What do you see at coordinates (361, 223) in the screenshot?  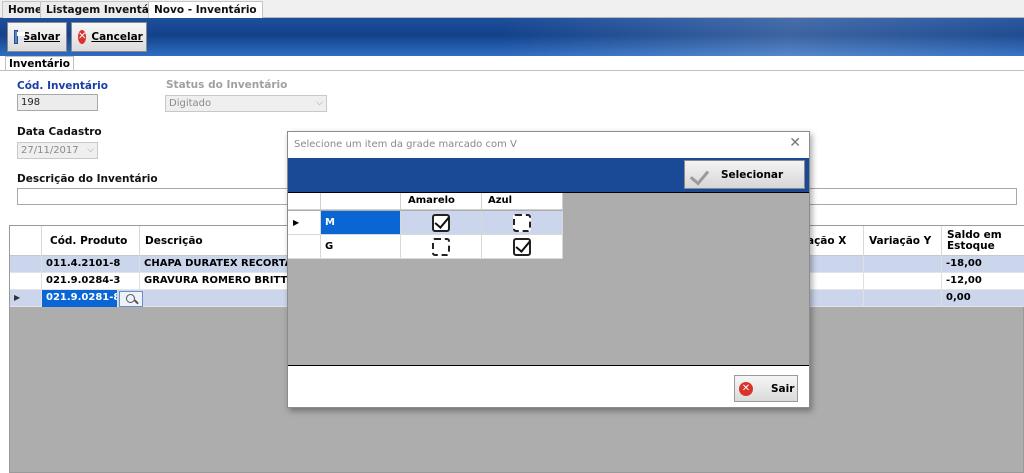 I see `grade-row-label: M` at bounding box center [361, 223].